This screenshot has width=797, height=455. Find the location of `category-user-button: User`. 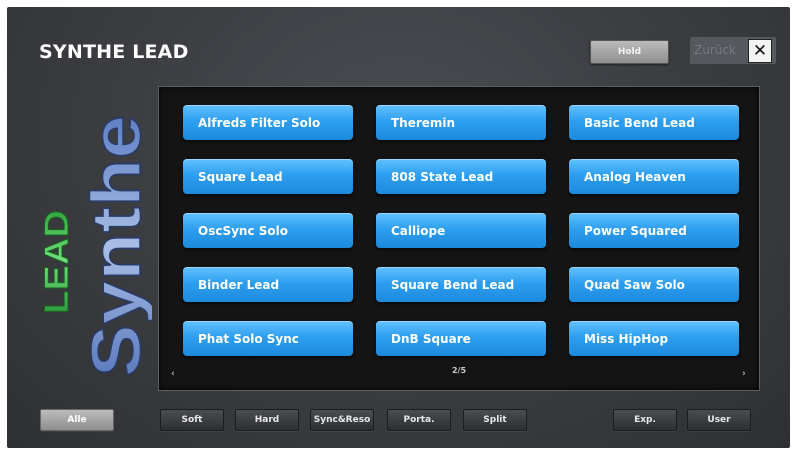

category-user-button: User is located at coordinates (719, 420).